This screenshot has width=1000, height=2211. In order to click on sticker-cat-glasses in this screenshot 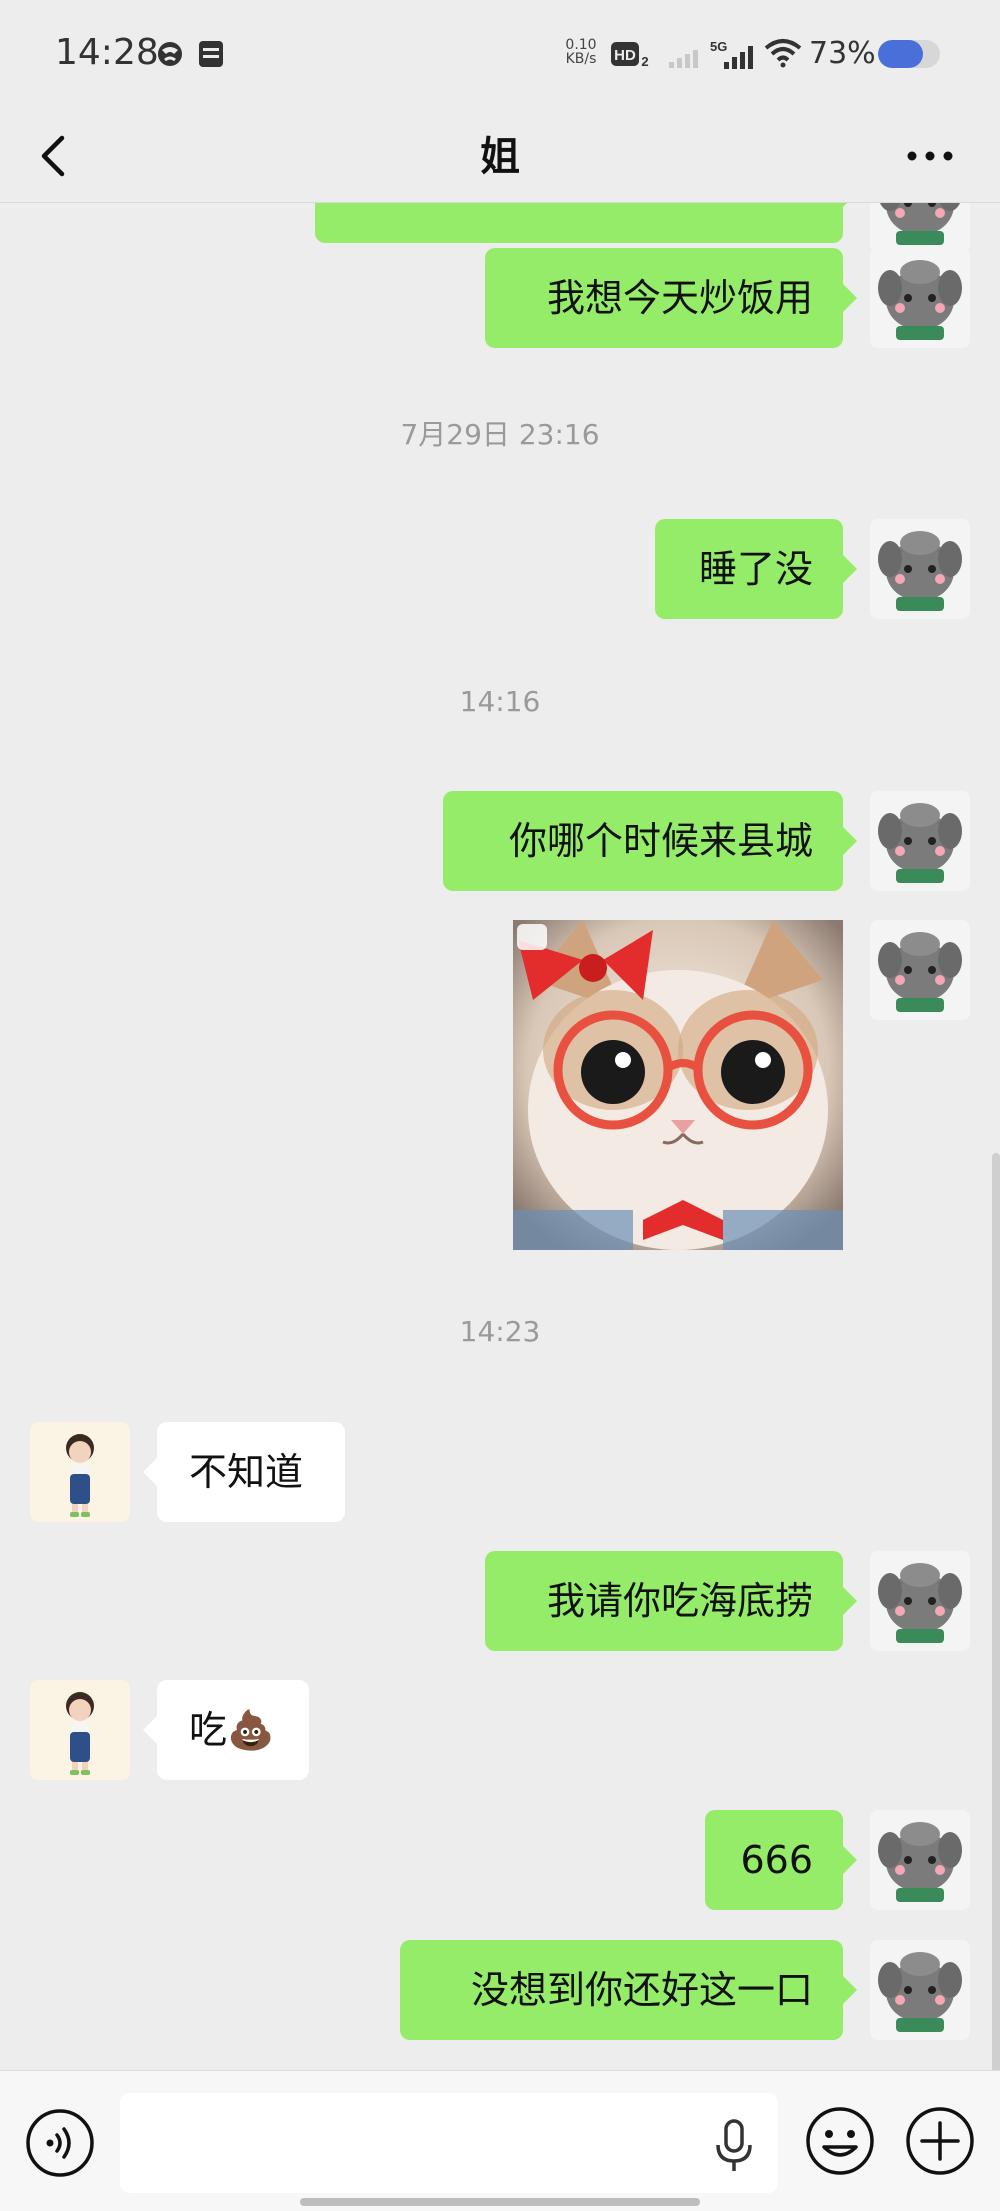, I will do `click(678, 1085)`.